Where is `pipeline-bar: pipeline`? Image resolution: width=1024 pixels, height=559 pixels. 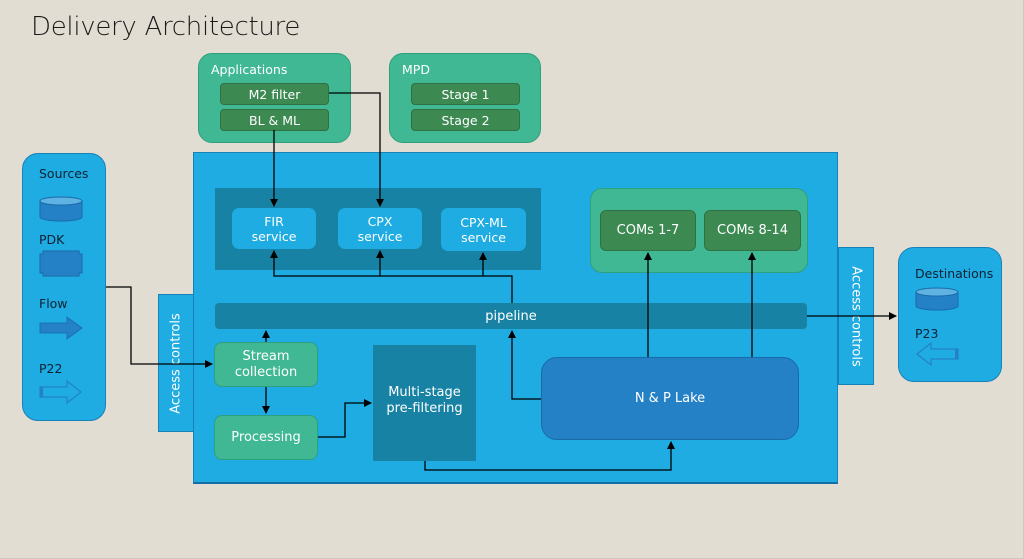
pipeline-bar: pipeline is located at coordinates (511, 316).